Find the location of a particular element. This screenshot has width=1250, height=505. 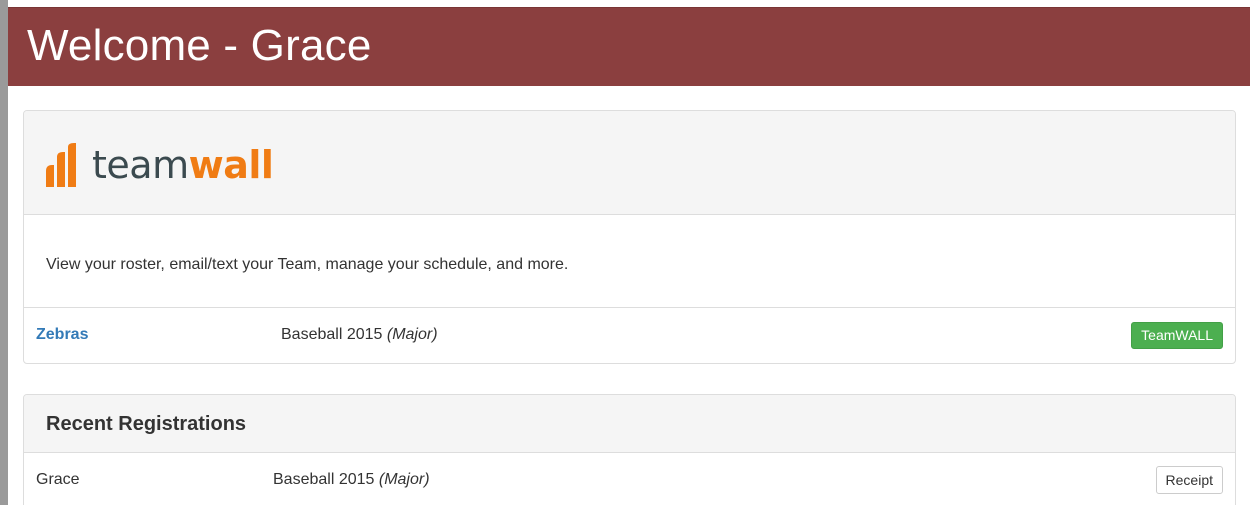

team-season: Baseball 2015 (Major) is located at coordinates (359, 335).